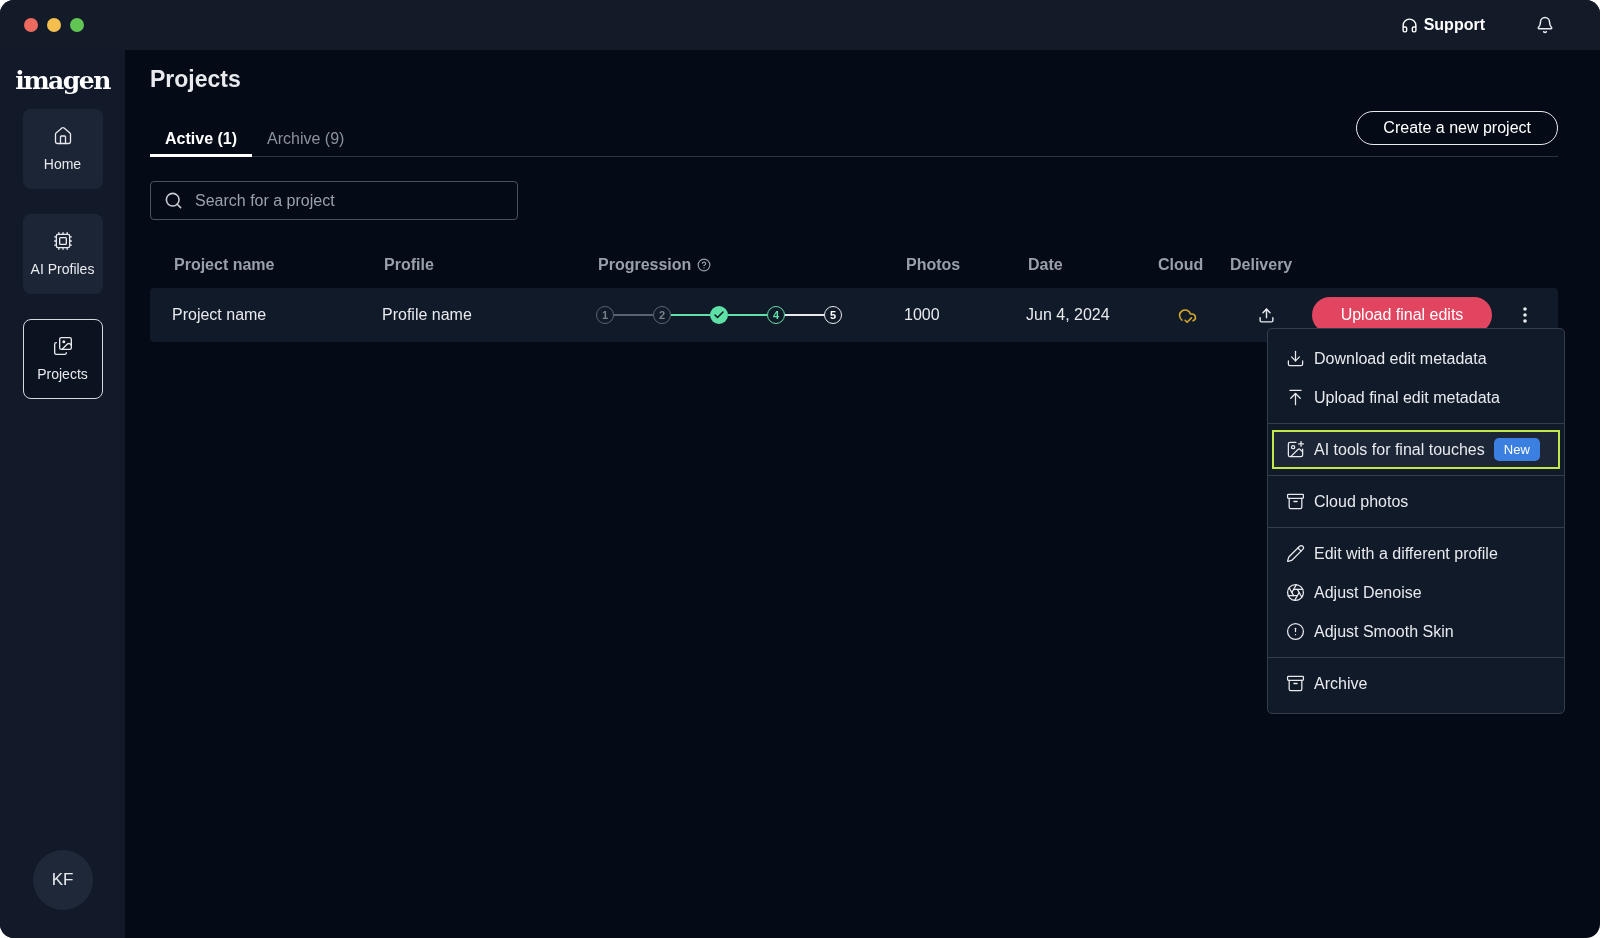  I want to click on headset-icon, so click(1409, 25).